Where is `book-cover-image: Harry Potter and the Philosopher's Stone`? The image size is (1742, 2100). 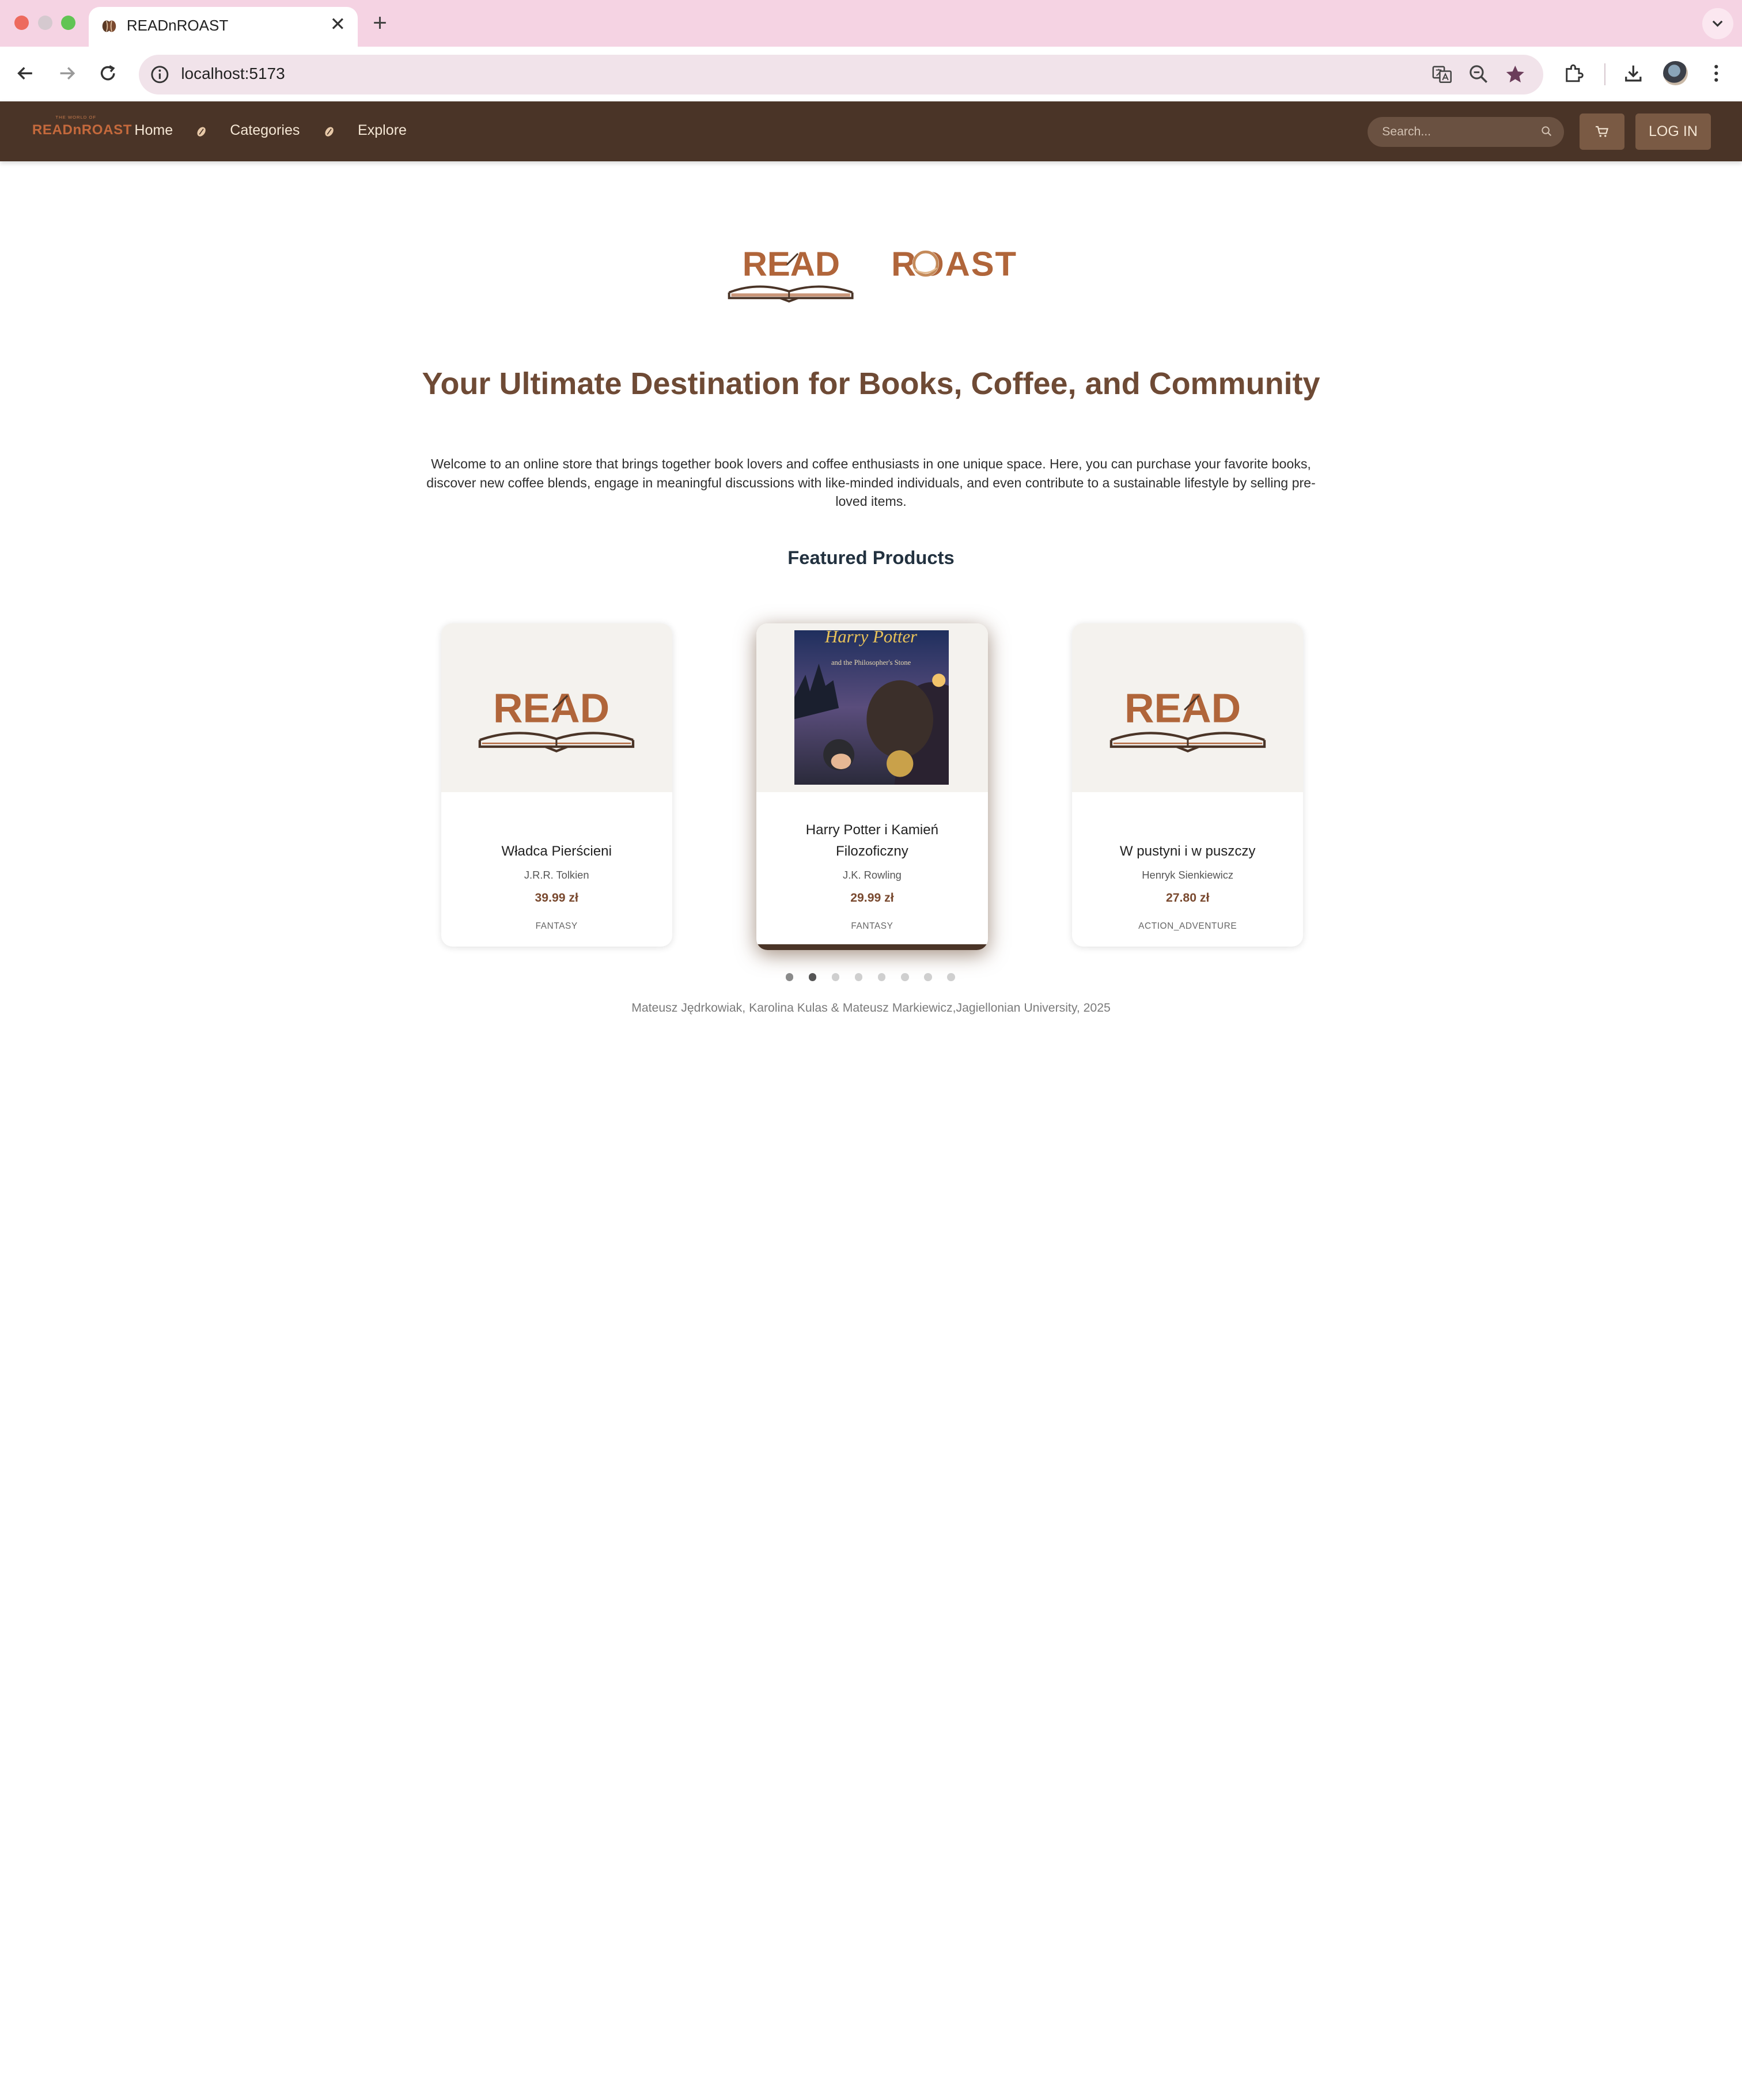
book-cover-image: Harry Potter and the Philosopher's Stone is located at coordinates (871, 707).